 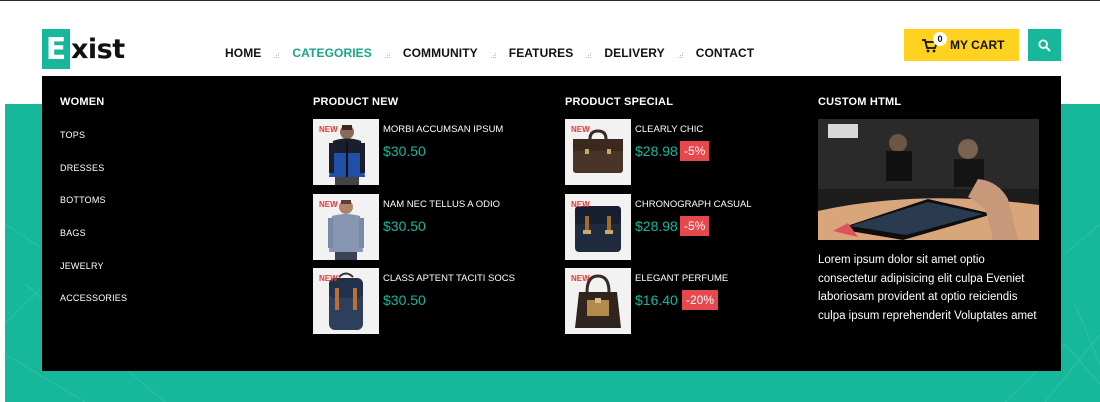 What do you see at coordinates (82, 102) in the screenshot?
I see `women-title: WOMEN` at bounding box center [82, 102].